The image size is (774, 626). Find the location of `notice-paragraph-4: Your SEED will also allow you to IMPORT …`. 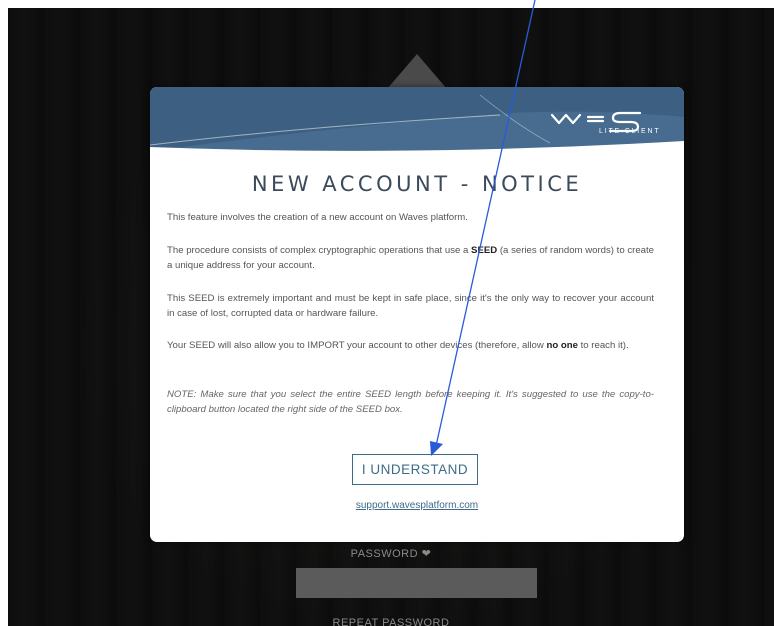

notice-paragraph-4: Your SEED will also allow you to IMPORT … is located at coordinates (398, 345).